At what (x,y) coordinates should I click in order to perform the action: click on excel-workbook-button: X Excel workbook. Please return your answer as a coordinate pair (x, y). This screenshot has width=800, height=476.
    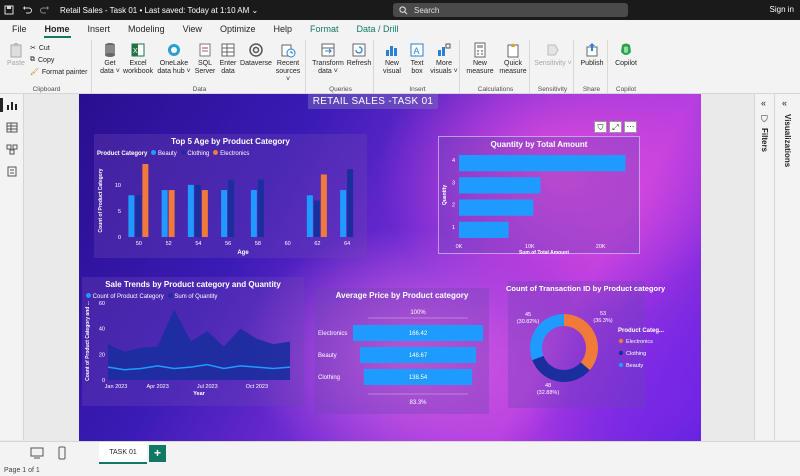
    Looking at the image, I should click on (138, 59).